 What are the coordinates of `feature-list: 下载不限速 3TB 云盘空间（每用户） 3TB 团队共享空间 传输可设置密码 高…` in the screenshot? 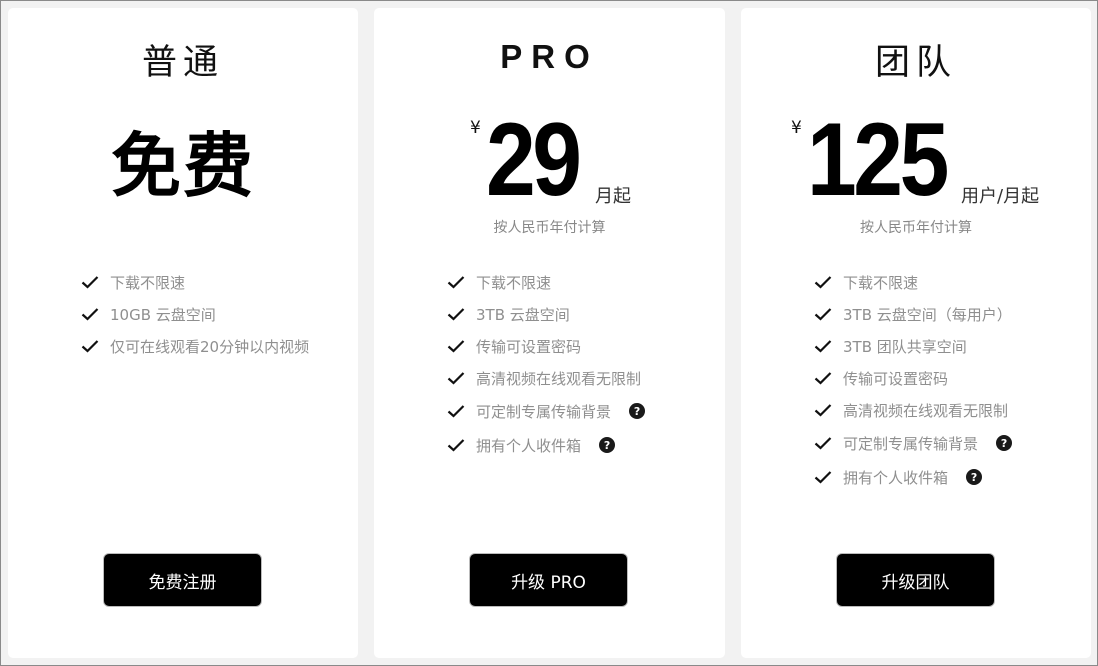 It's located at (913, 380).